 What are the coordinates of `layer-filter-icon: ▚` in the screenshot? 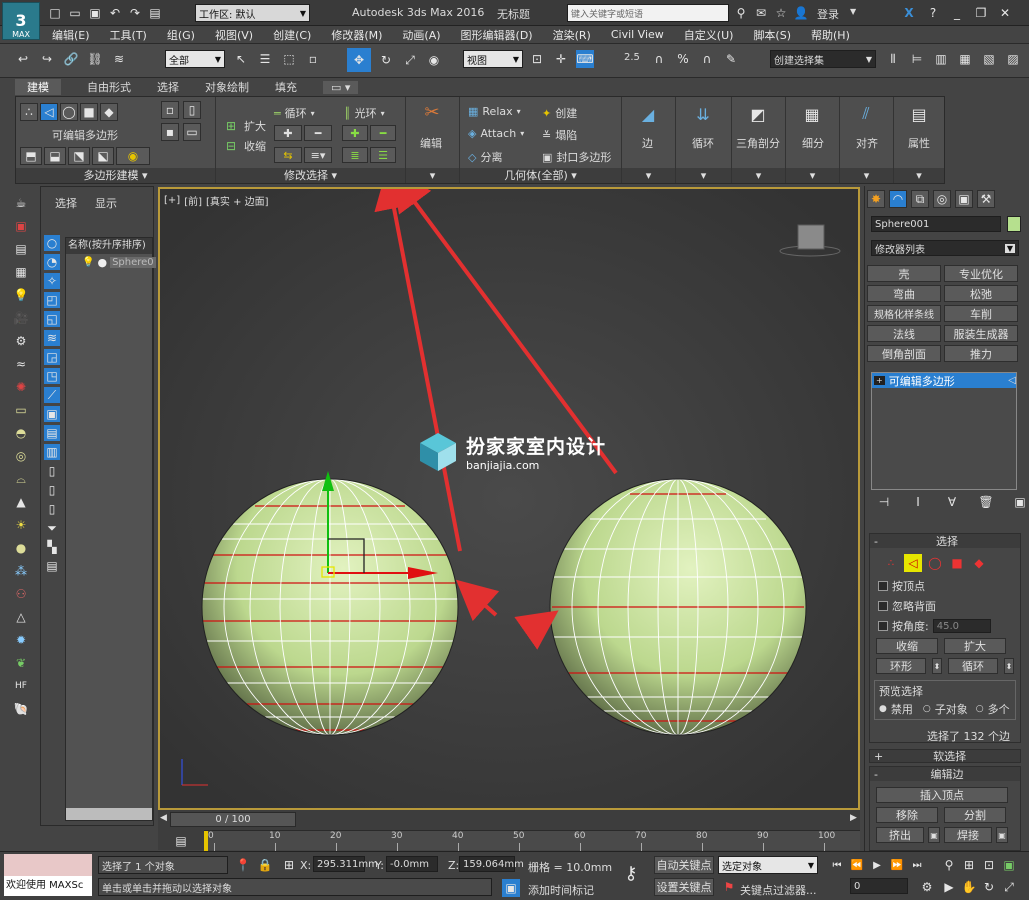 It's located at (52, 547).